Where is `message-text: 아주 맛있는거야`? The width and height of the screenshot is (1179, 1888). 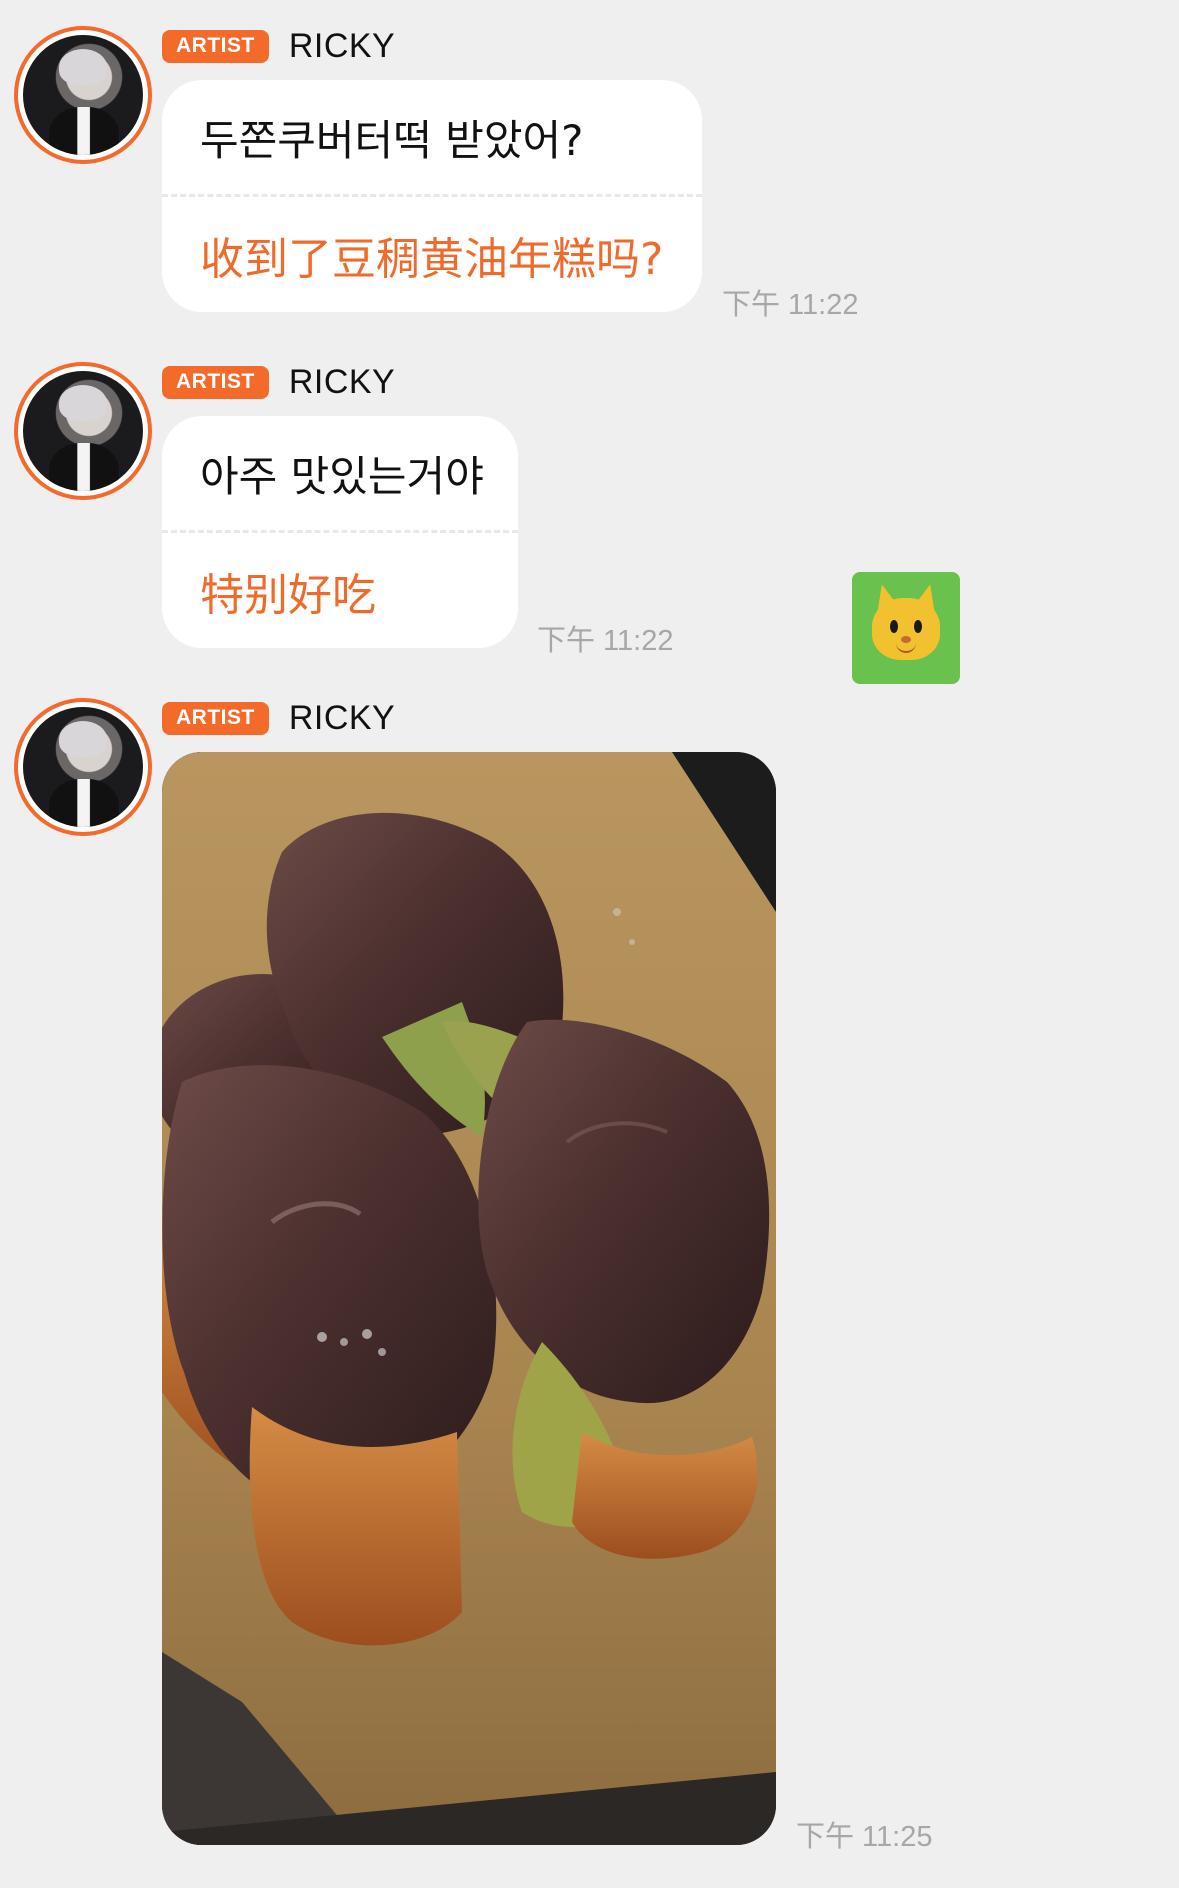 message-text: 아주 맛있는거야 is located at coordinates (342, 476).